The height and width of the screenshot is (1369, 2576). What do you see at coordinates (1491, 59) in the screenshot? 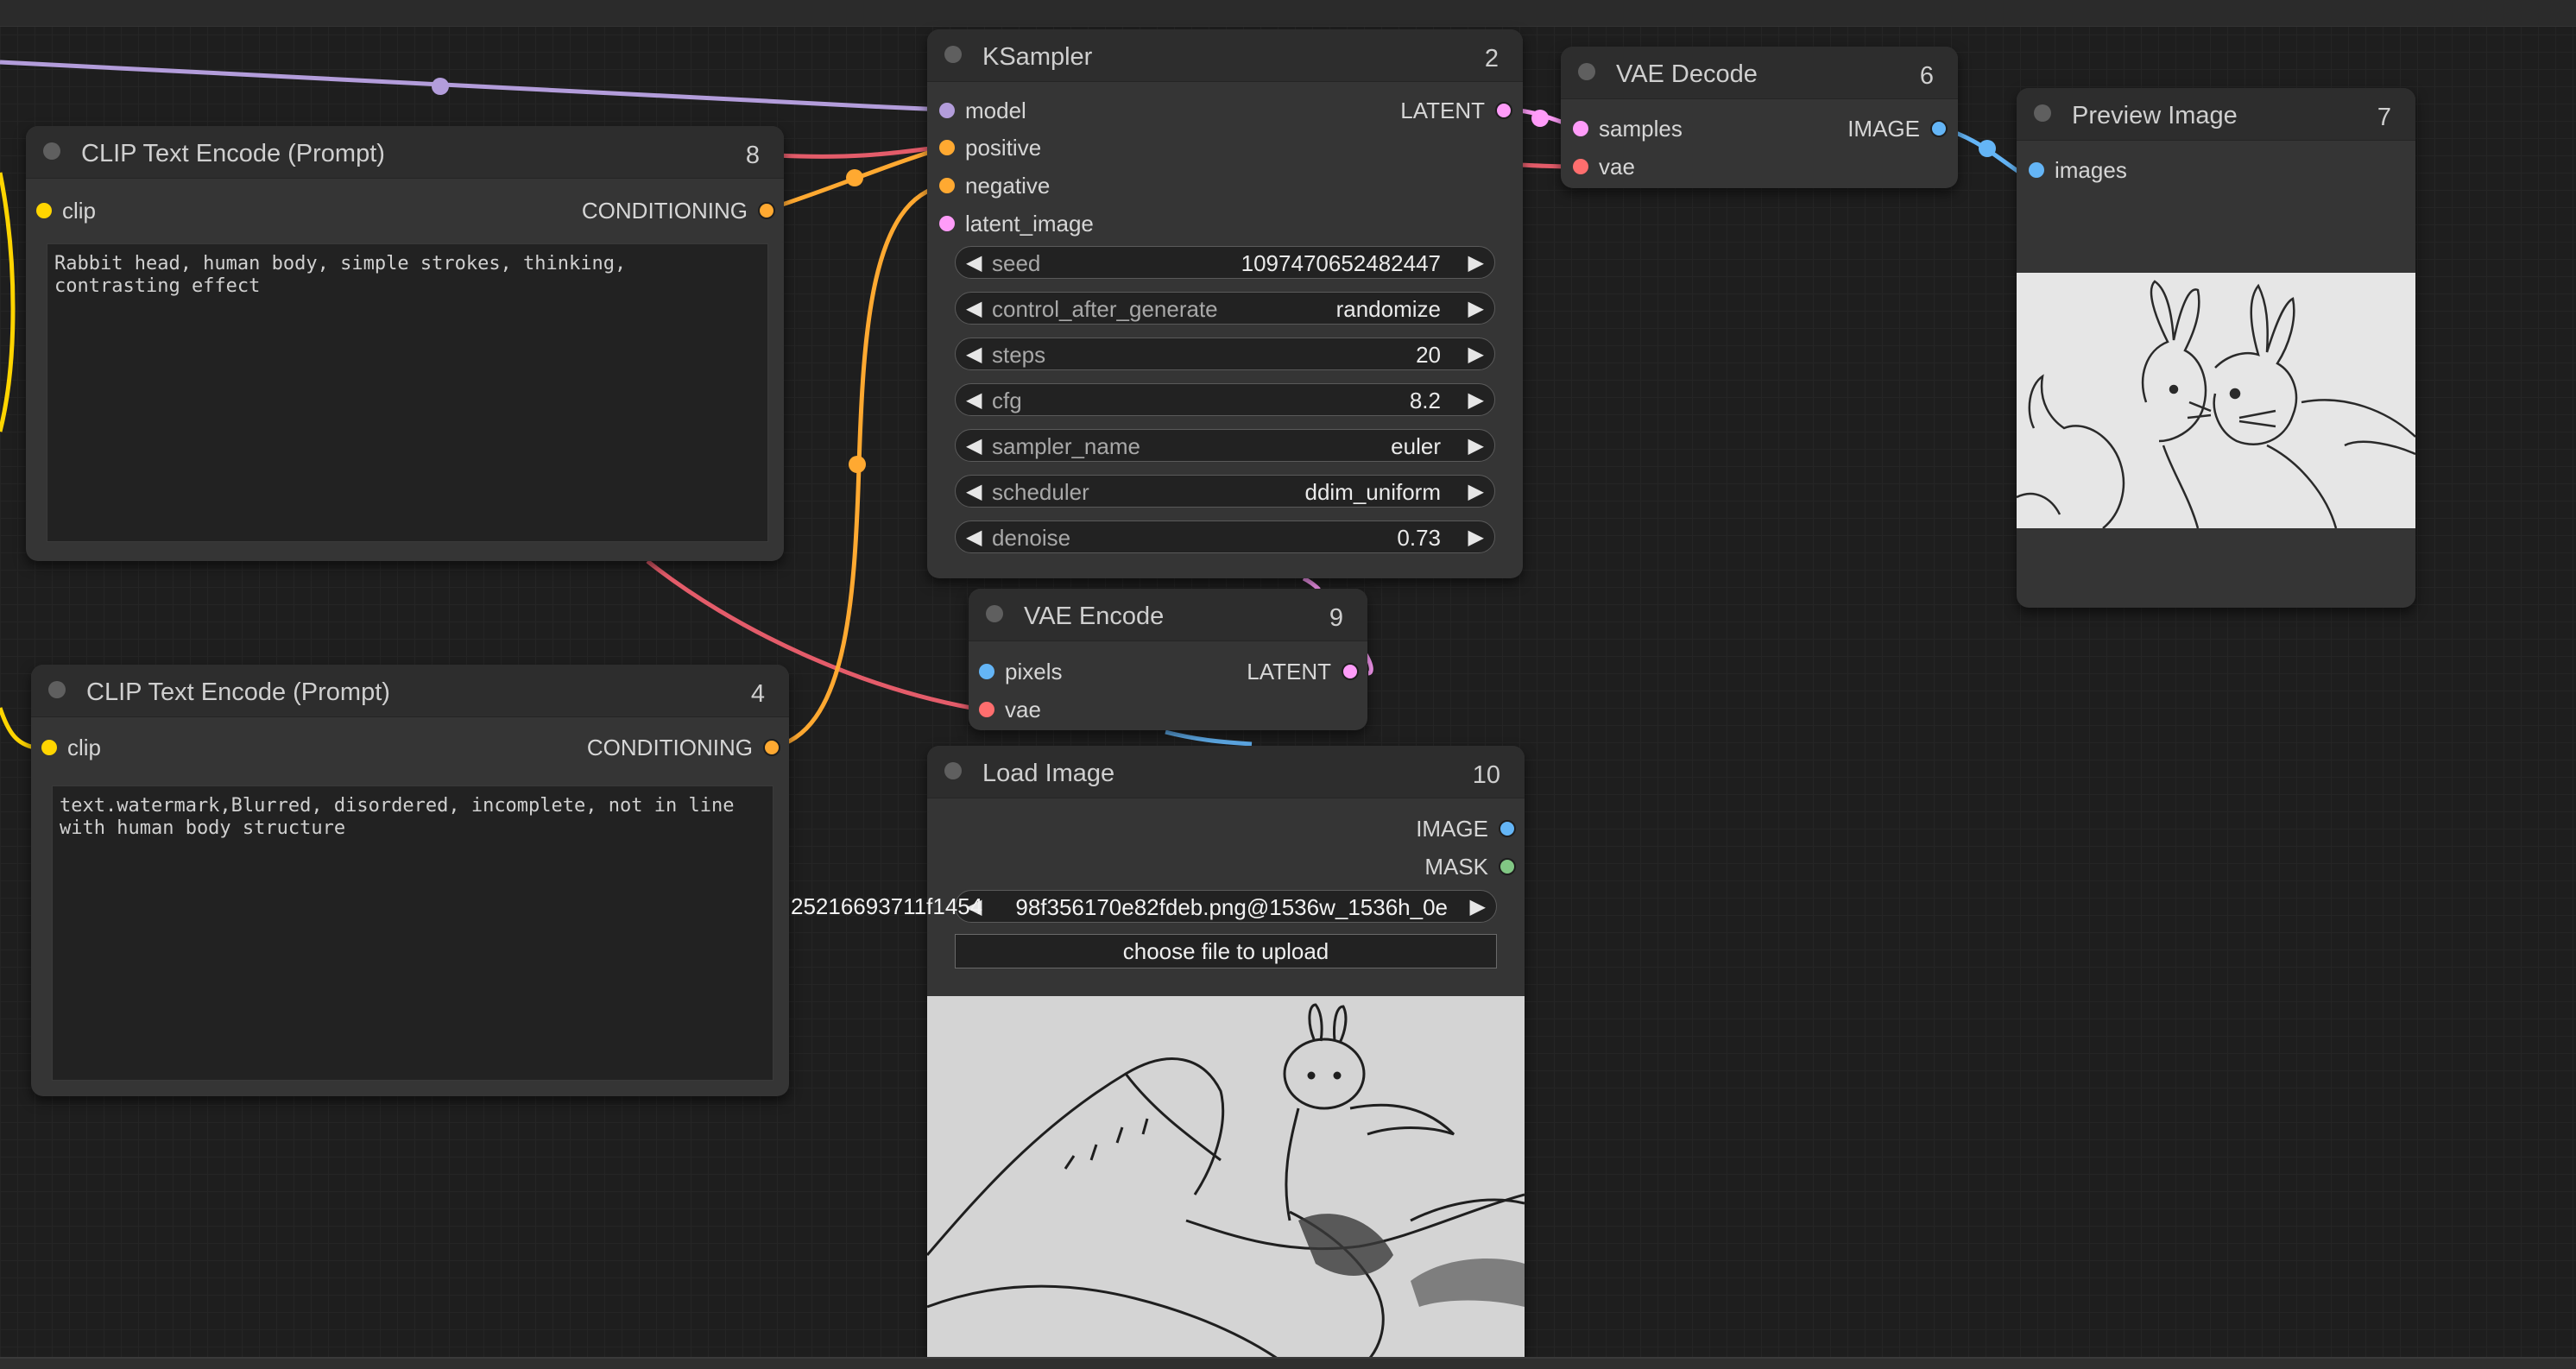
I see `node-id: 2` at bounding box center [1491, 59].